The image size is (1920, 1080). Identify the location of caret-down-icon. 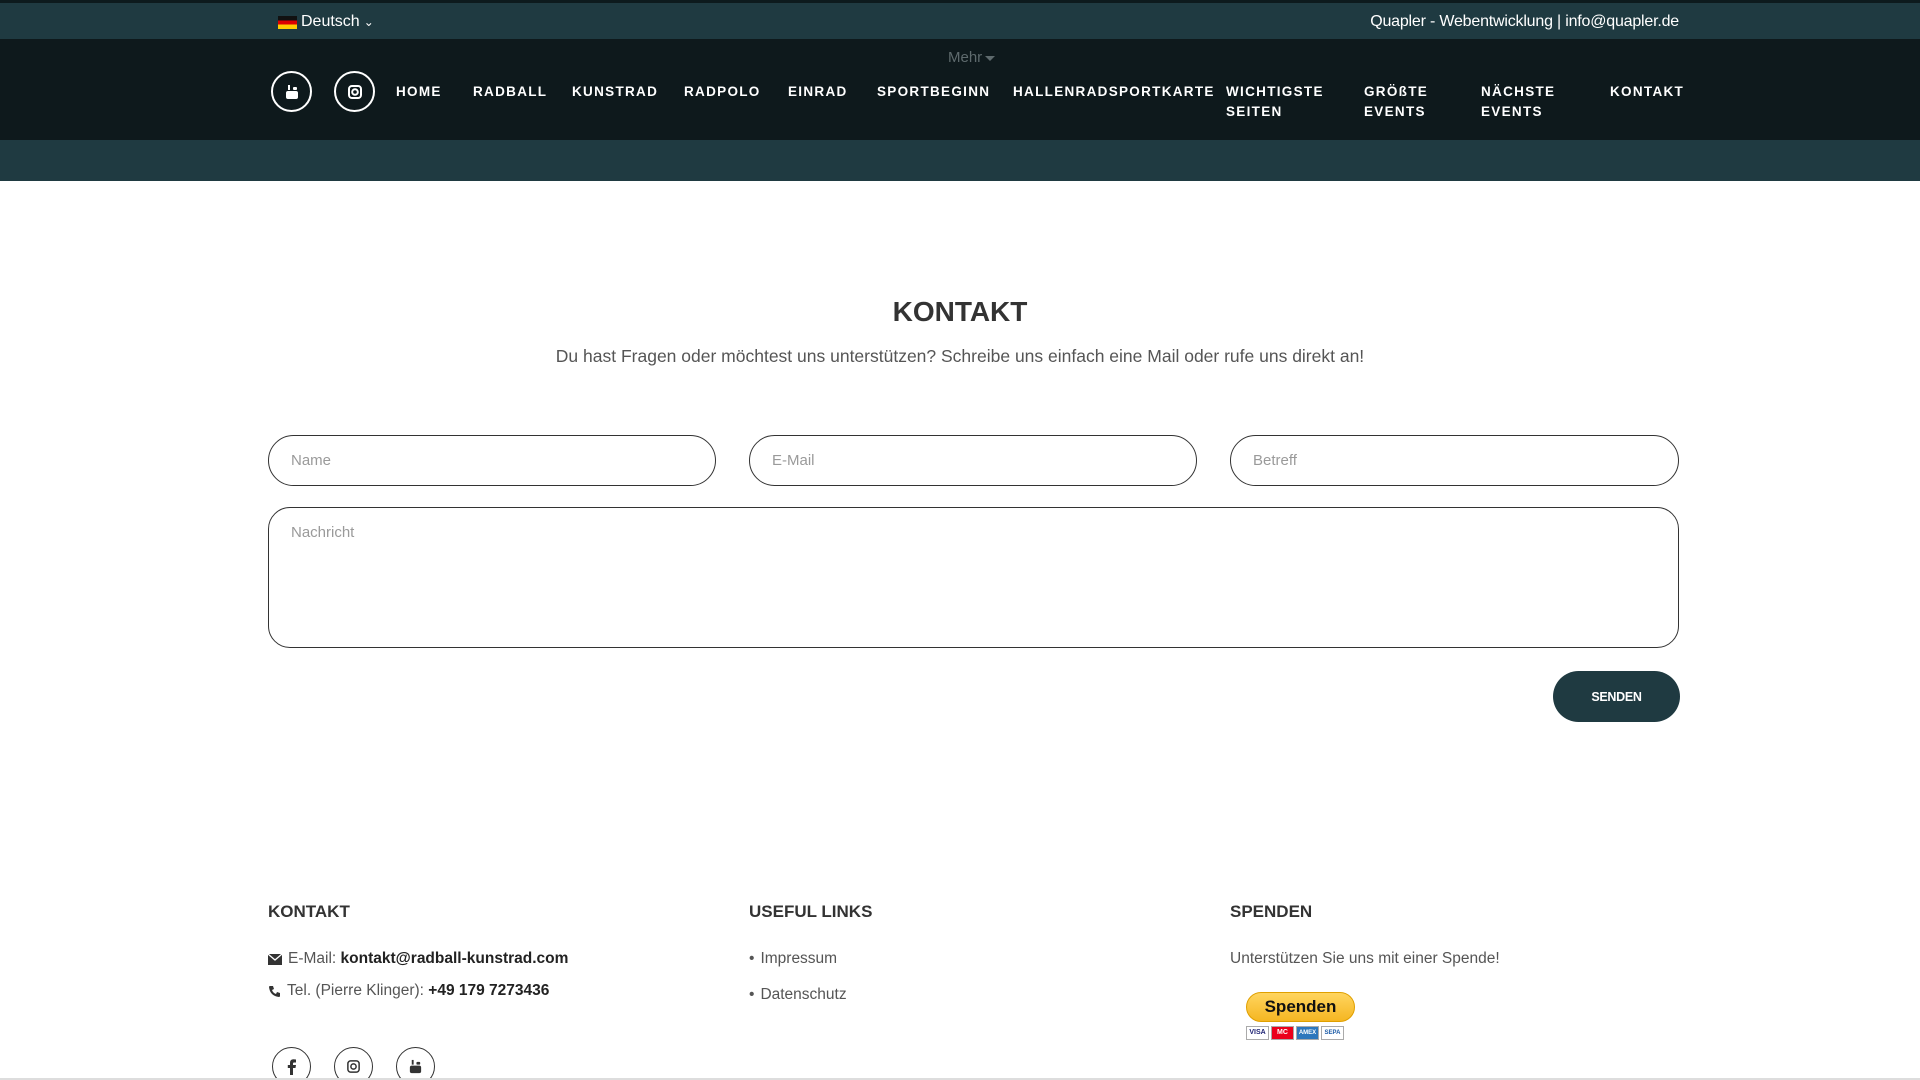
(990, 58).